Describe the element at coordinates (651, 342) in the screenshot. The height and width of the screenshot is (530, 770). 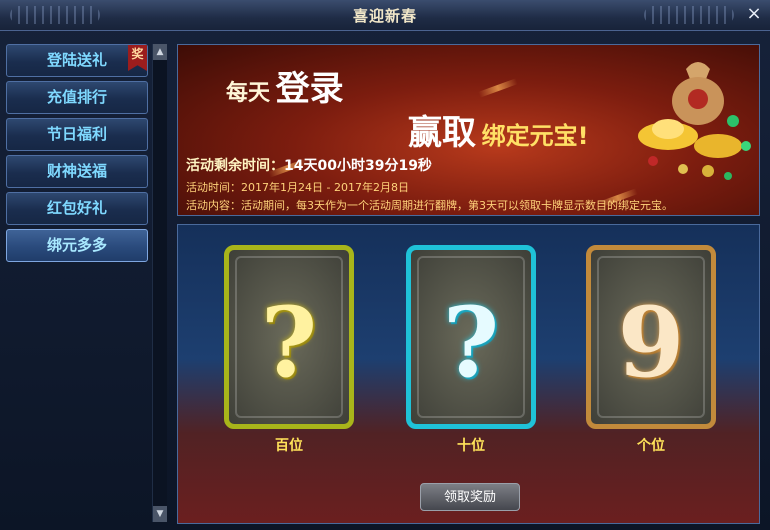
I see `card-symbol: 9` at that location.